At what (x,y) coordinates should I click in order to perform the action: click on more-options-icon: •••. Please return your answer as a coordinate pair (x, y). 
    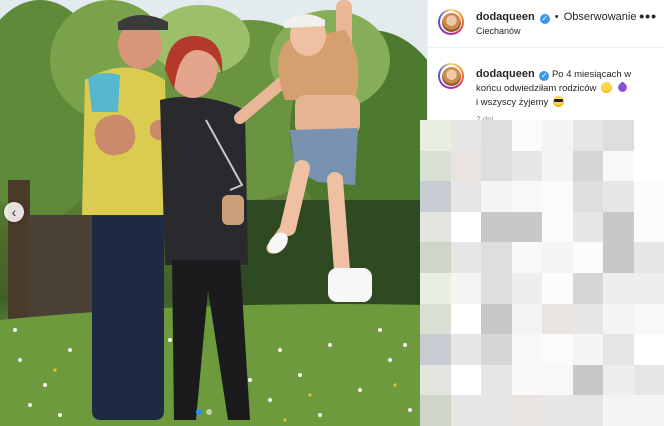
    Looking at the image, I should click on (648, 16).